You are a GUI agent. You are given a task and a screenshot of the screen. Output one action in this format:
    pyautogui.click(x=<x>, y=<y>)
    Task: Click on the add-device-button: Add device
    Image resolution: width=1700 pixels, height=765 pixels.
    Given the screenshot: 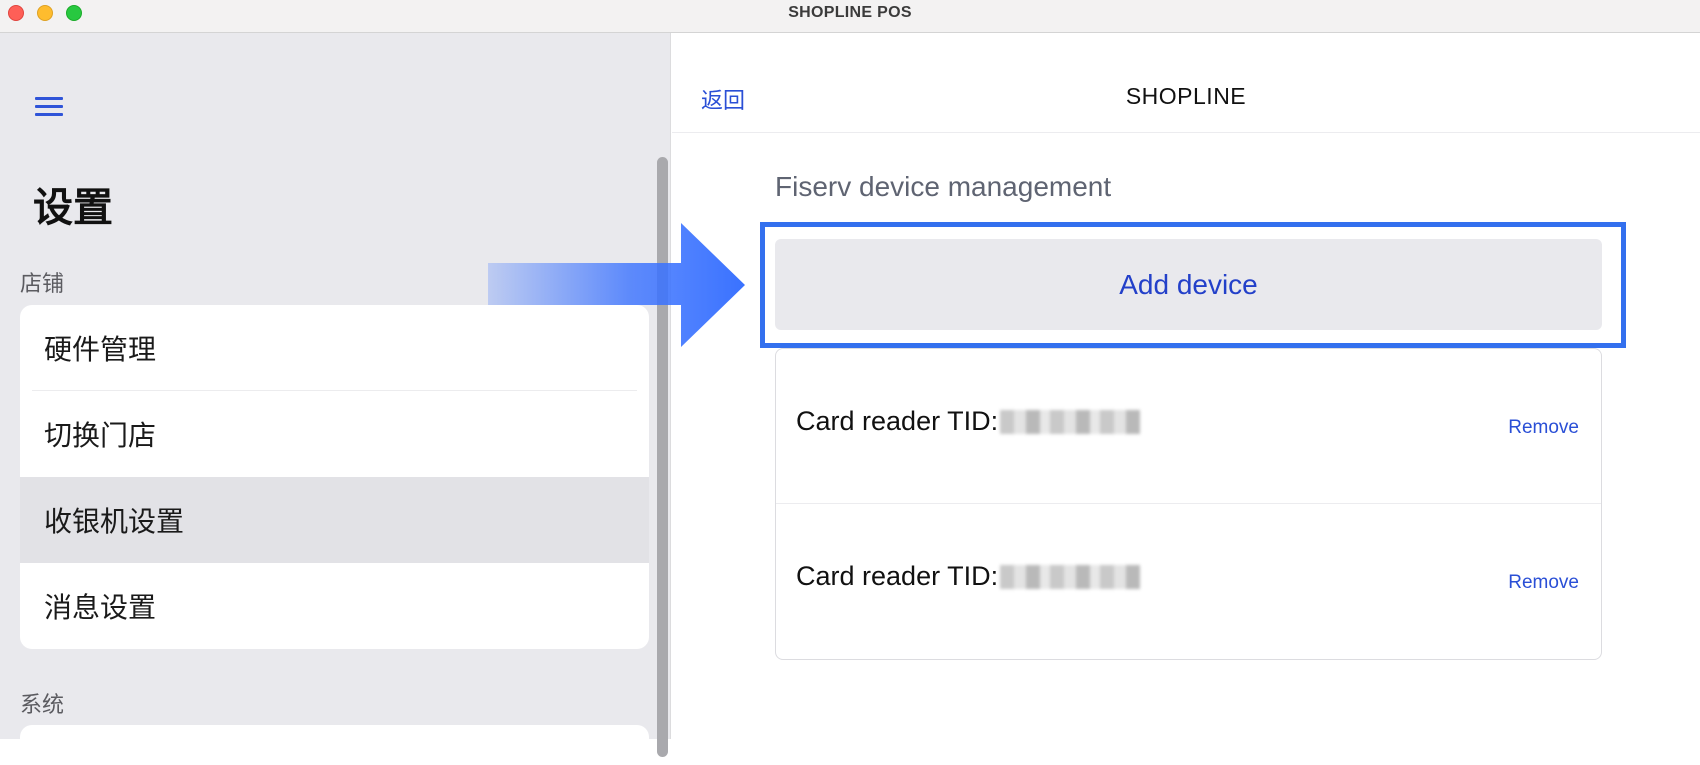 What is the action you would take?
    pyautogui.click(x=1188, y=284)
    